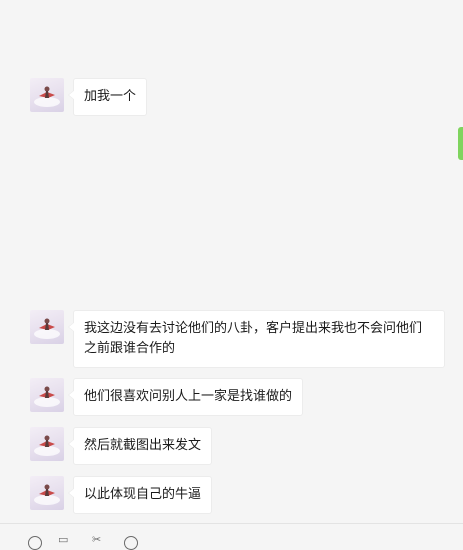 The width and height of the screenshot is (463, 550). What do you see at coordinates (63, 539) in the screenshot?
I see `folder-icon: ▭` at bounding box center [63, 539].